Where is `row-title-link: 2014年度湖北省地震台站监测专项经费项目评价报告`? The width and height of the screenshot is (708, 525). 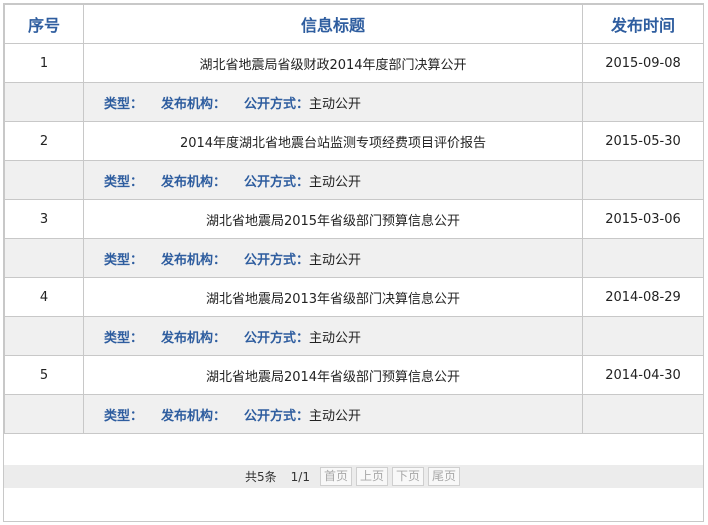 row-title-link: 2014年度湖北省地震台站监测专项经费项目评价报告 is located at coordinates (333, 141).